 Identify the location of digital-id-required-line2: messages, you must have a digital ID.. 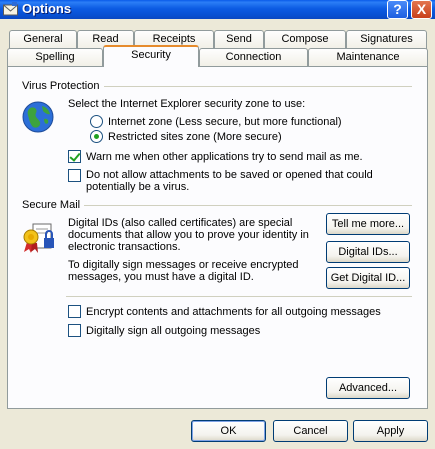
(161, 277).